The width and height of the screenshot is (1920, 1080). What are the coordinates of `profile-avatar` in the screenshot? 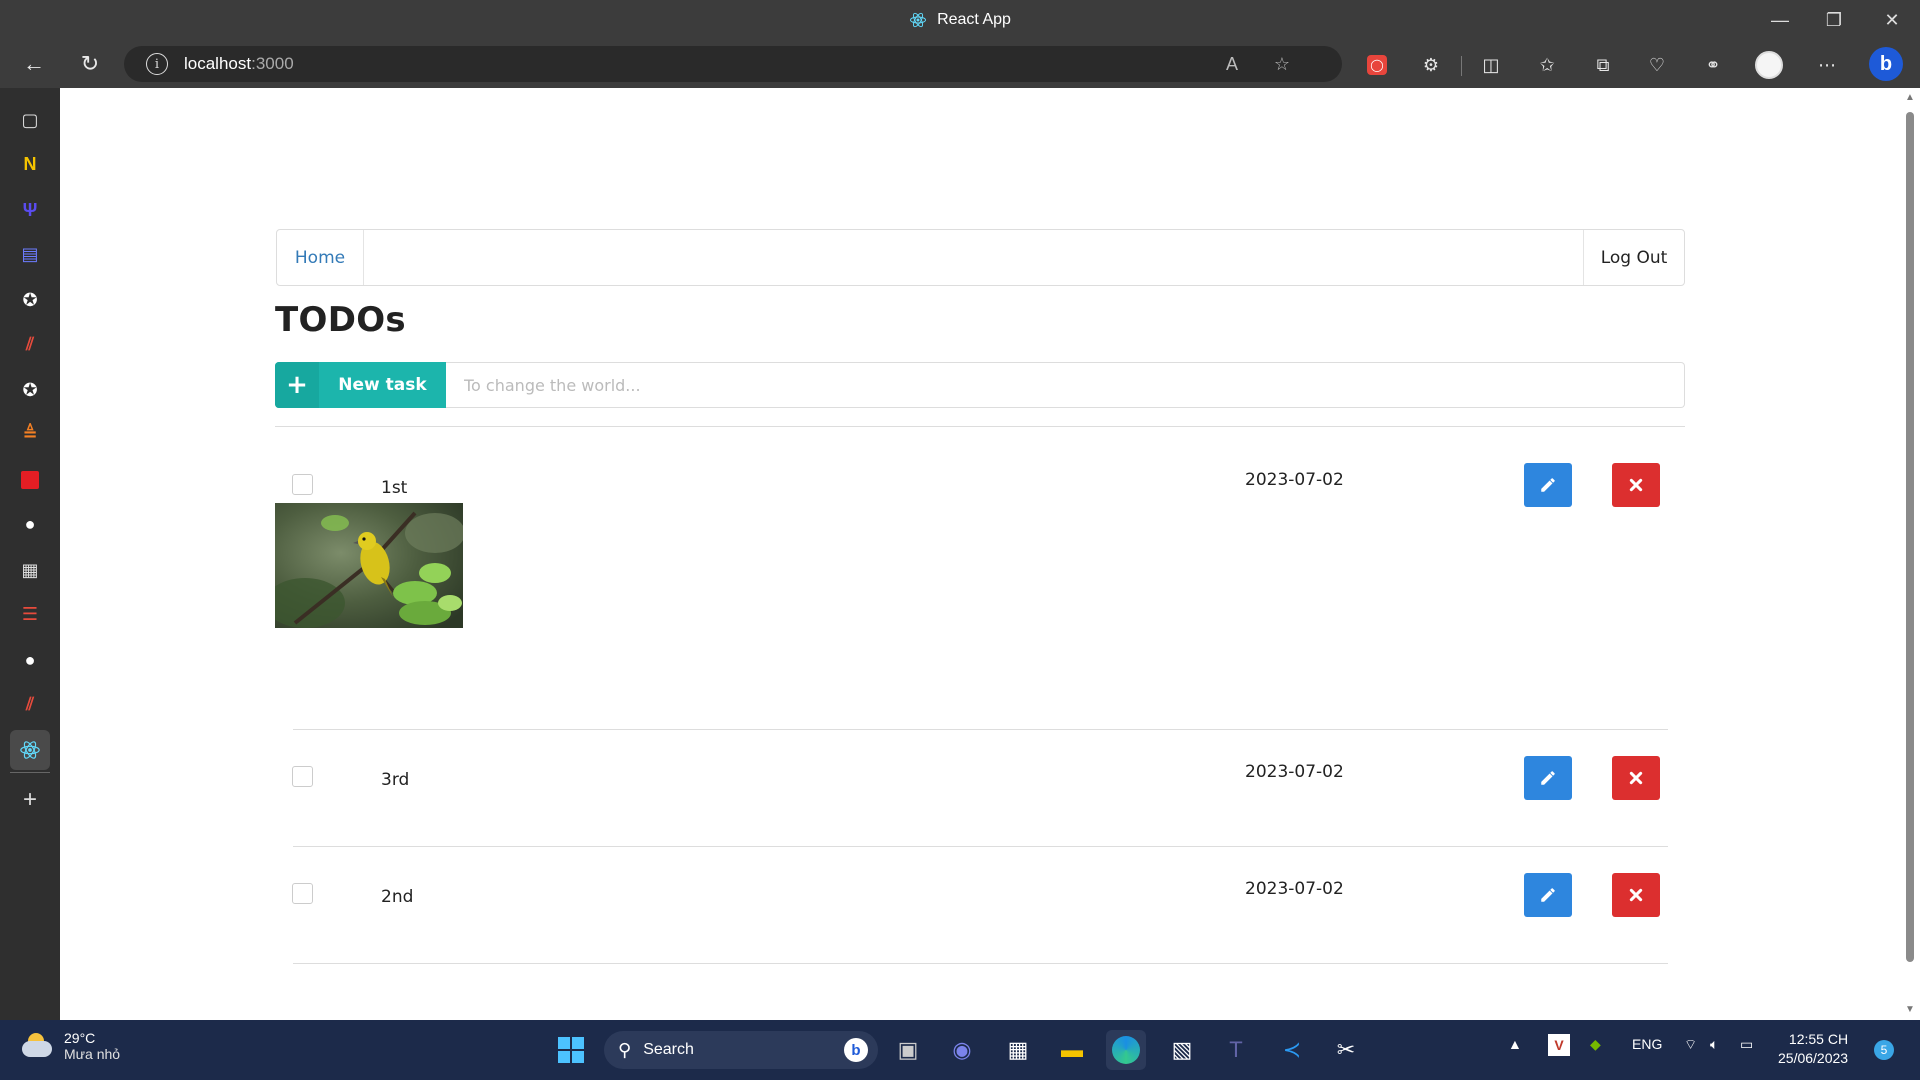 It's located at (1769, 65).